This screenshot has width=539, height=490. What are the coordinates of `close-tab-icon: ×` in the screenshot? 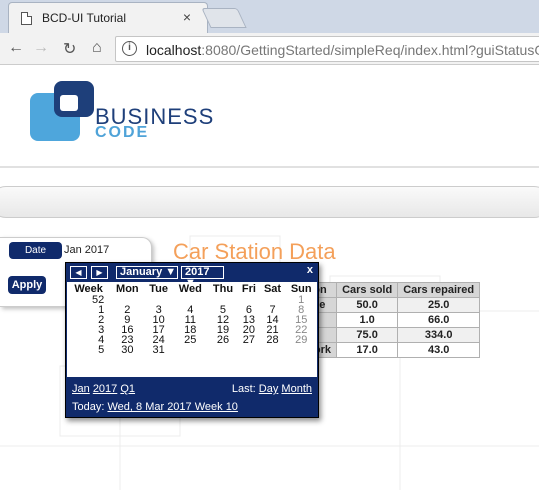 It's located at (187, 17).